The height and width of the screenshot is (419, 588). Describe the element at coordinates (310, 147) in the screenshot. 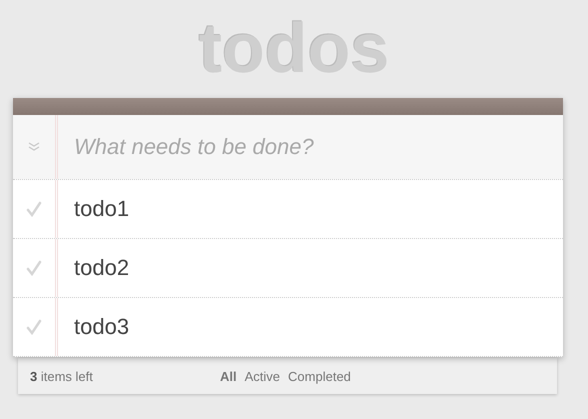

I see `new-todo-field: What needs to be done?` at that location.